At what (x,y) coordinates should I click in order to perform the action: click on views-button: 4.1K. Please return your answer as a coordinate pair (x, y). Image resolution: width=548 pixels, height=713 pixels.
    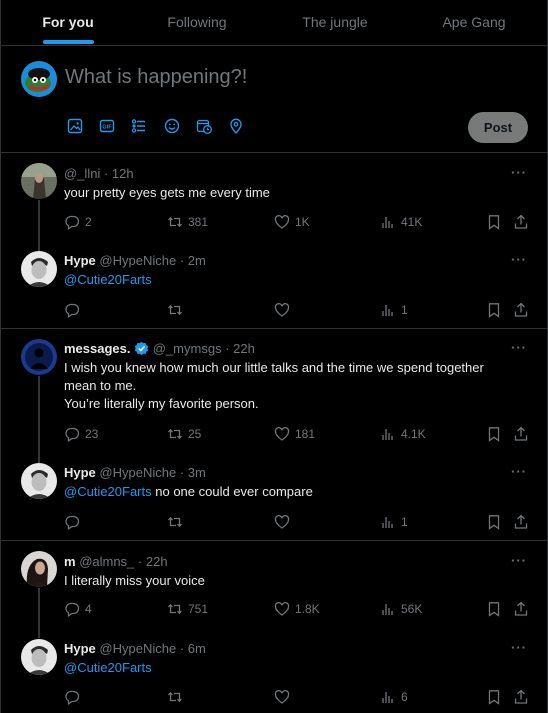
    Looking at the image, I should click on (403, 434).